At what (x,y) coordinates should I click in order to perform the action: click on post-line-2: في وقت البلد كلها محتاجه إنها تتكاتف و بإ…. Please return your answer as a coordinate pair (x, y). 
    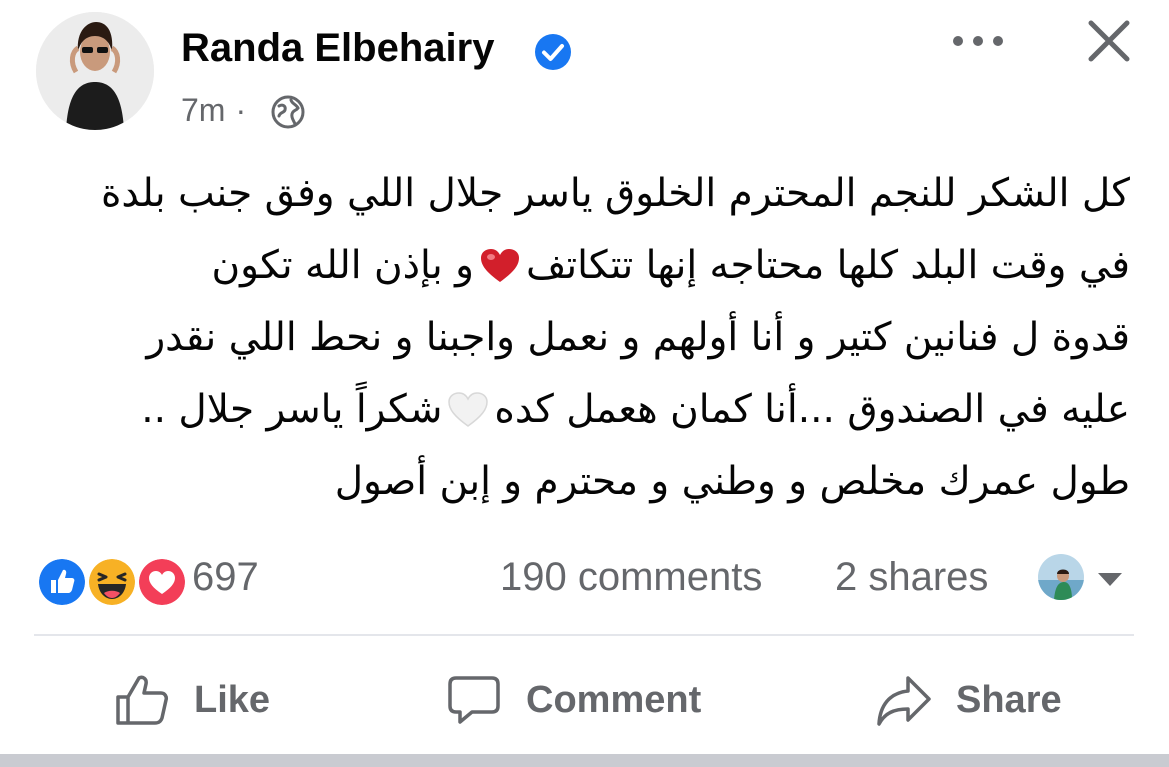
    Looking at the image, I should click on (580, 266).